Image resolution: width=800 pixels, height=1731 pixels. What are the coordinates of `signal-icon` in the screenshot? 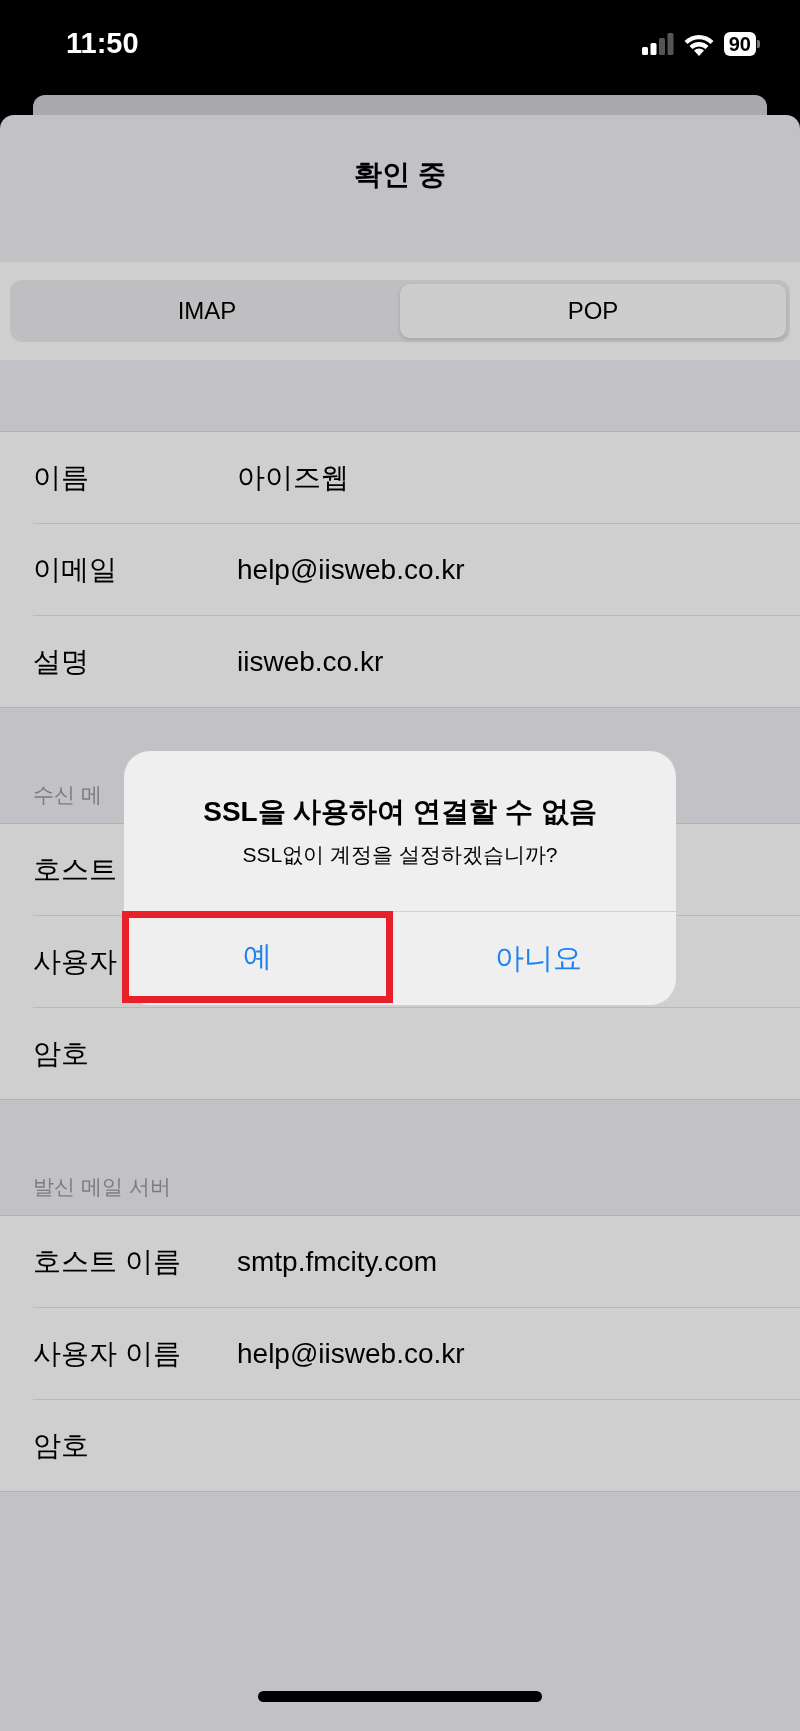 It's located at (657, 43).